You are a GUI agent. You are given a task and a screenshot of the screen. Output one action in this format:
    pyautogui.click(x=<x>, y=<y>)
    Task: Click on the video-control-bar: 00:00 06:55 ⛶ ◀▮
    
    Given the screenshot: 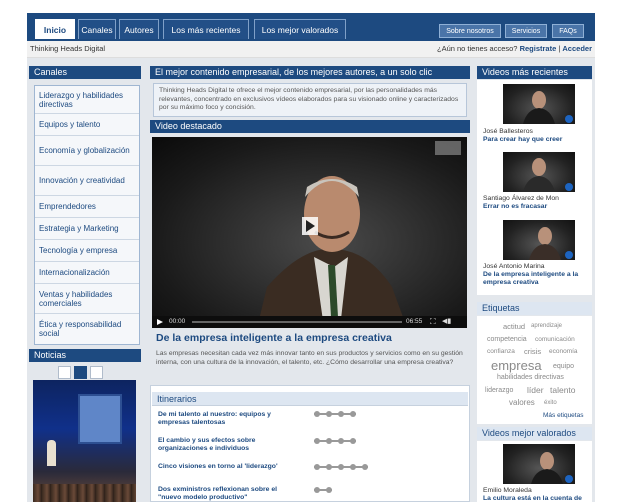 What is the action you would take?
    pyautogui.click(x=309, y=322)
    